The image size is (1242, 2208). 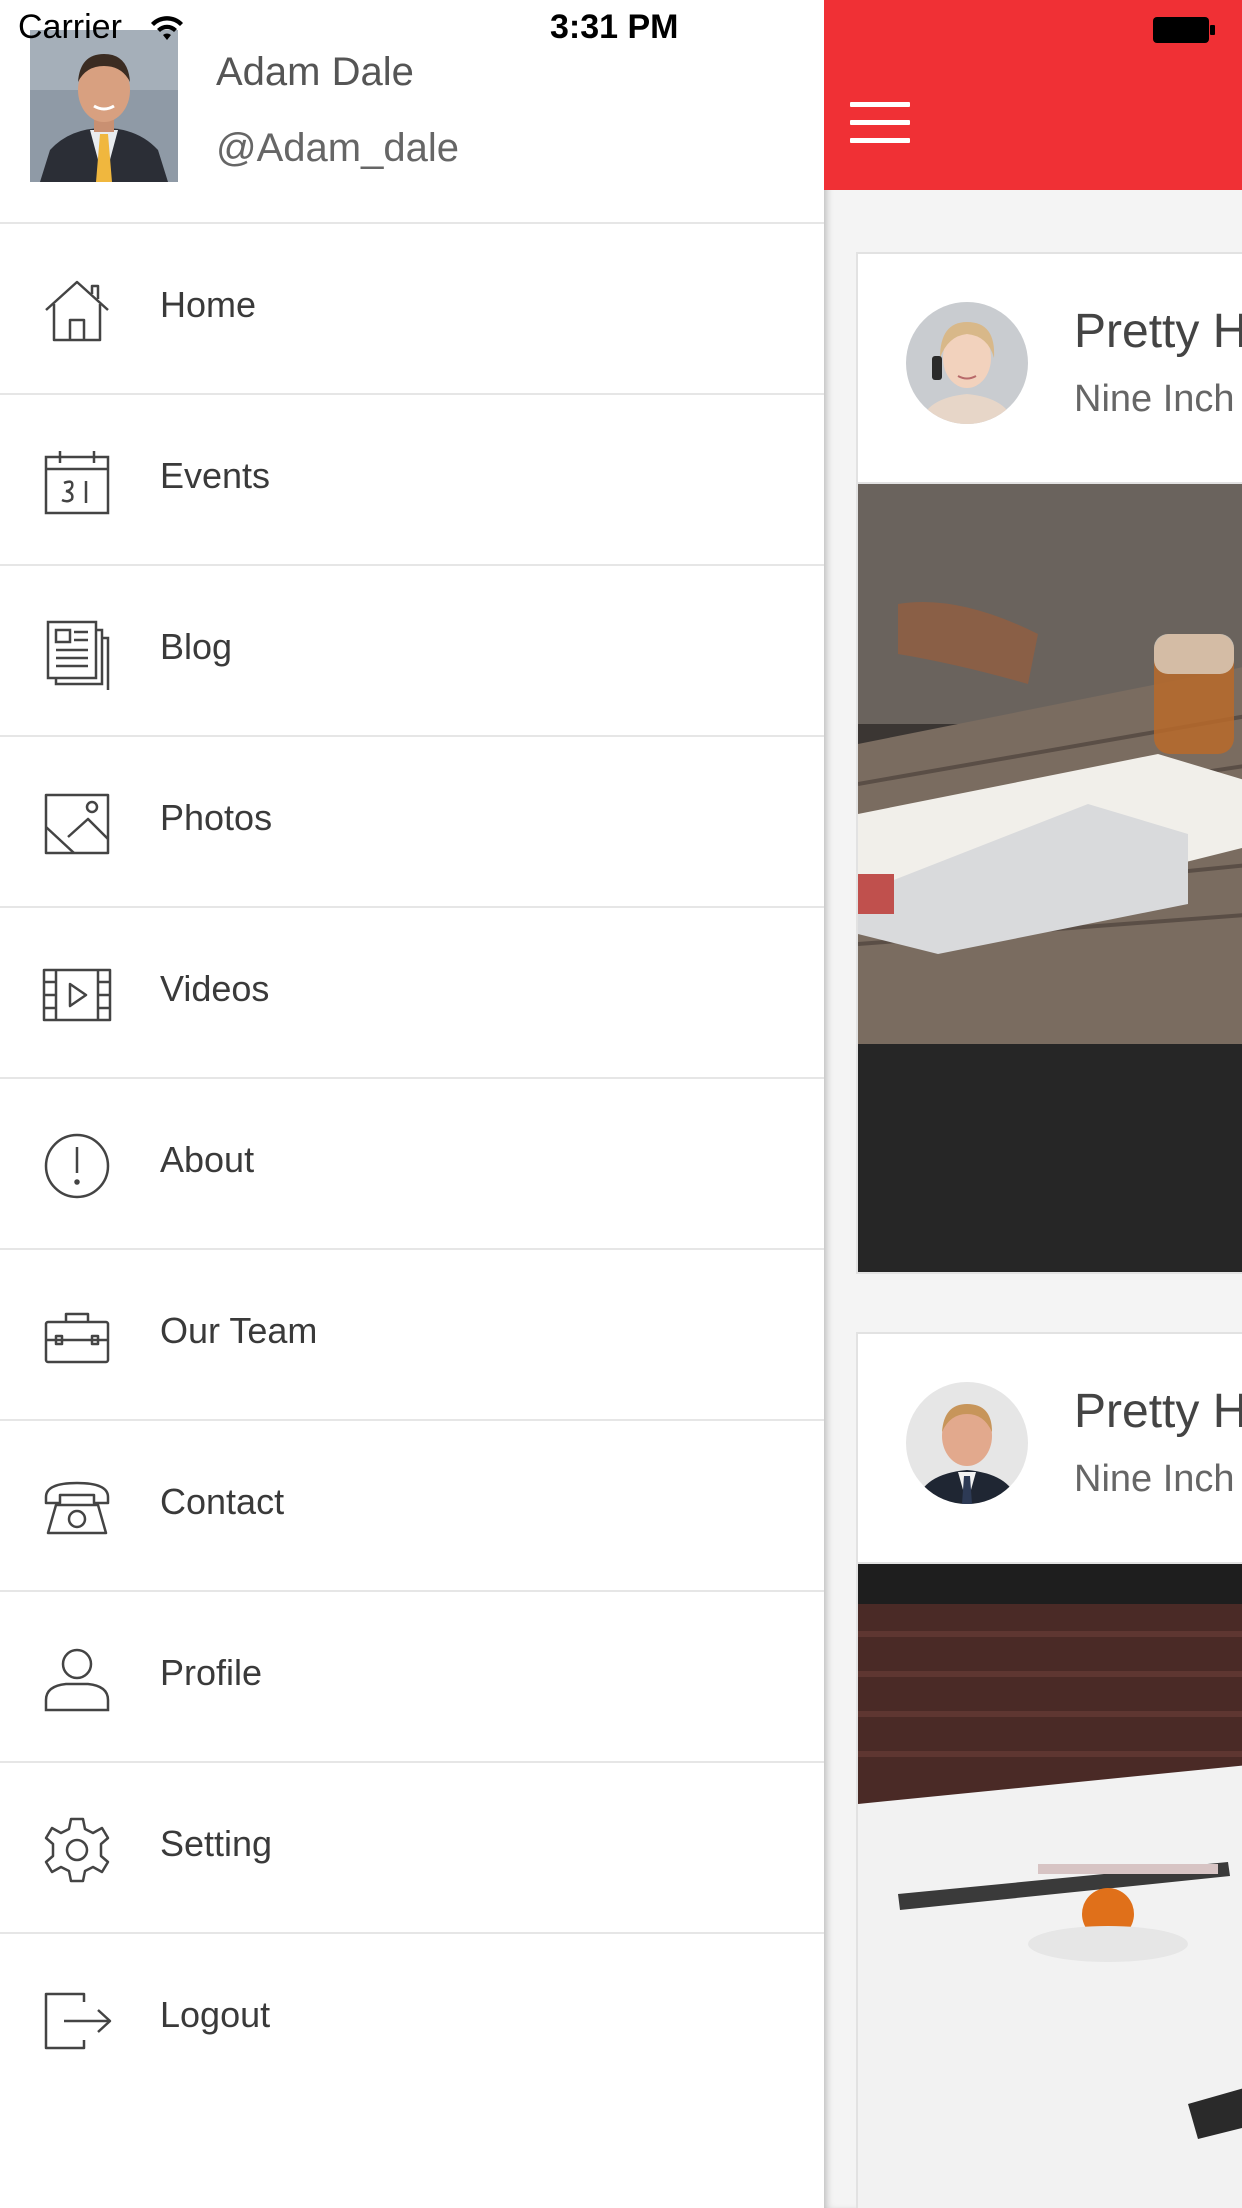 What do you see at coordinates (412, 1506) in the screenshot?
I see `menu-item-contact: Contact` at bounding box center [412, 1506].